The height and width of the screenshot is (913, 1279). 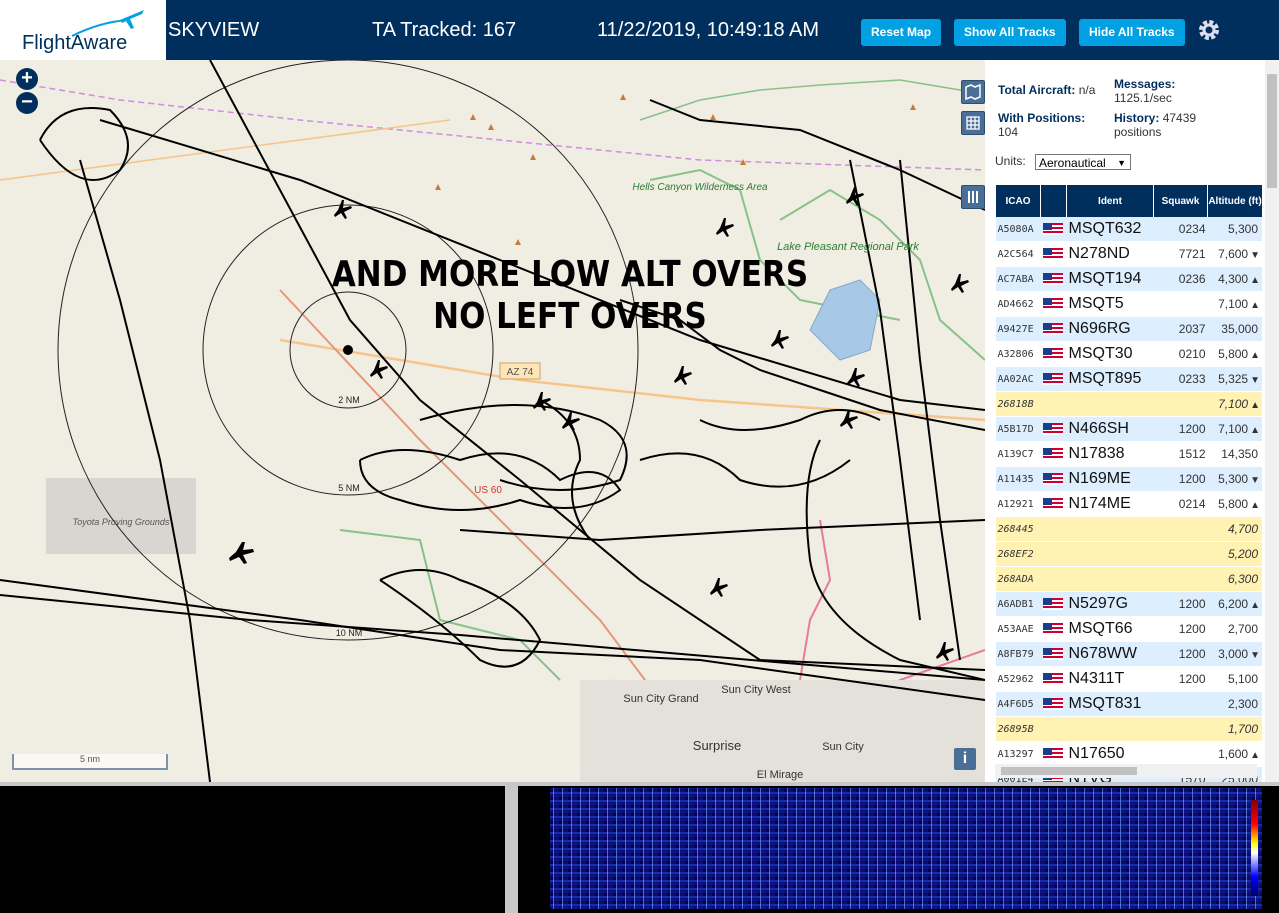 What do you see at coordinates (1128, 754) in the screenshot?
I see `aircraft-row: A13297 N17650 1,600 ▲` at bounding box center [1128, 754].